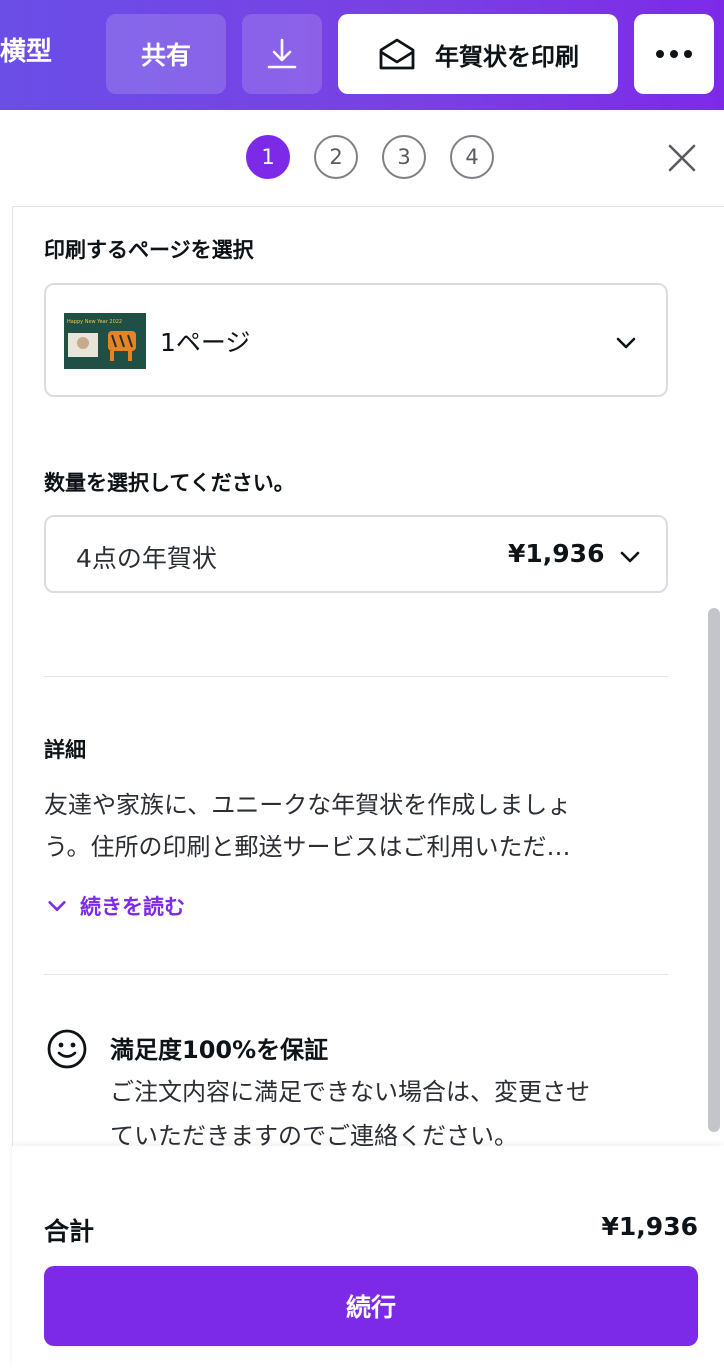 Image resolution: width=724 pixels, height=1368 pixels. I want to click on read-more-link: 続きを読む, so click(115, 906).